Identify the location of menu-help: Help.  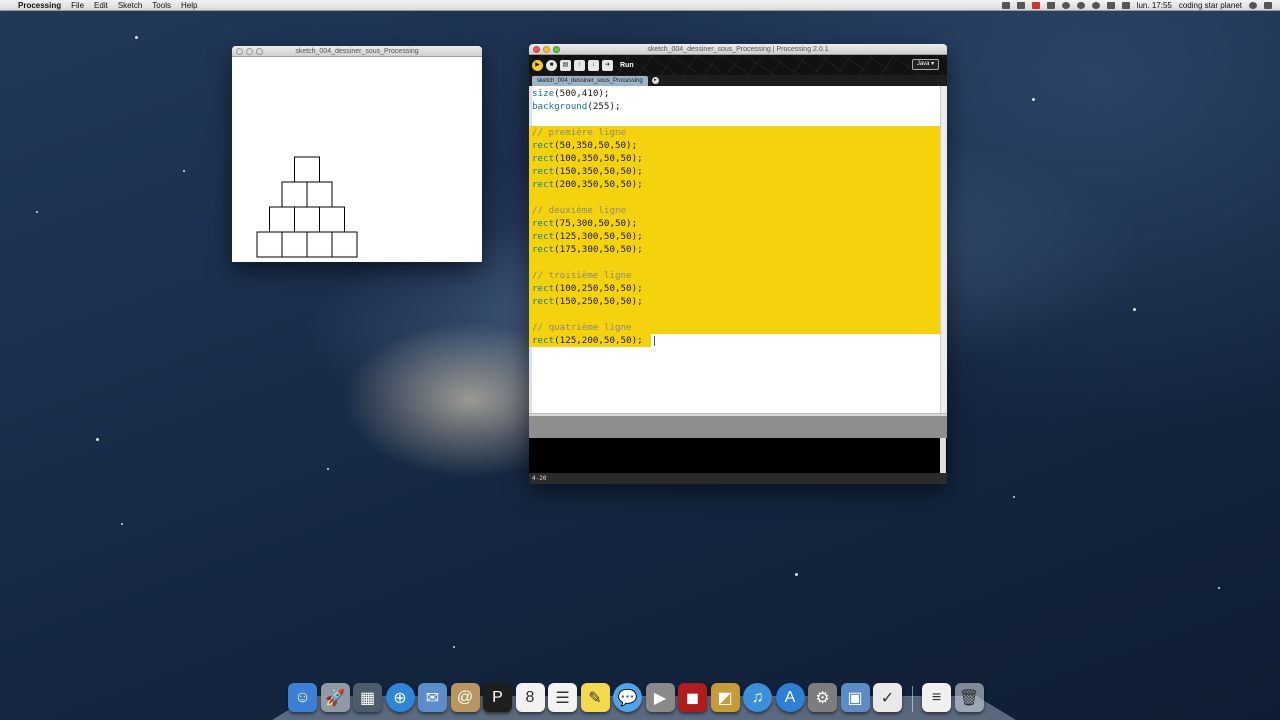
(189, 5).